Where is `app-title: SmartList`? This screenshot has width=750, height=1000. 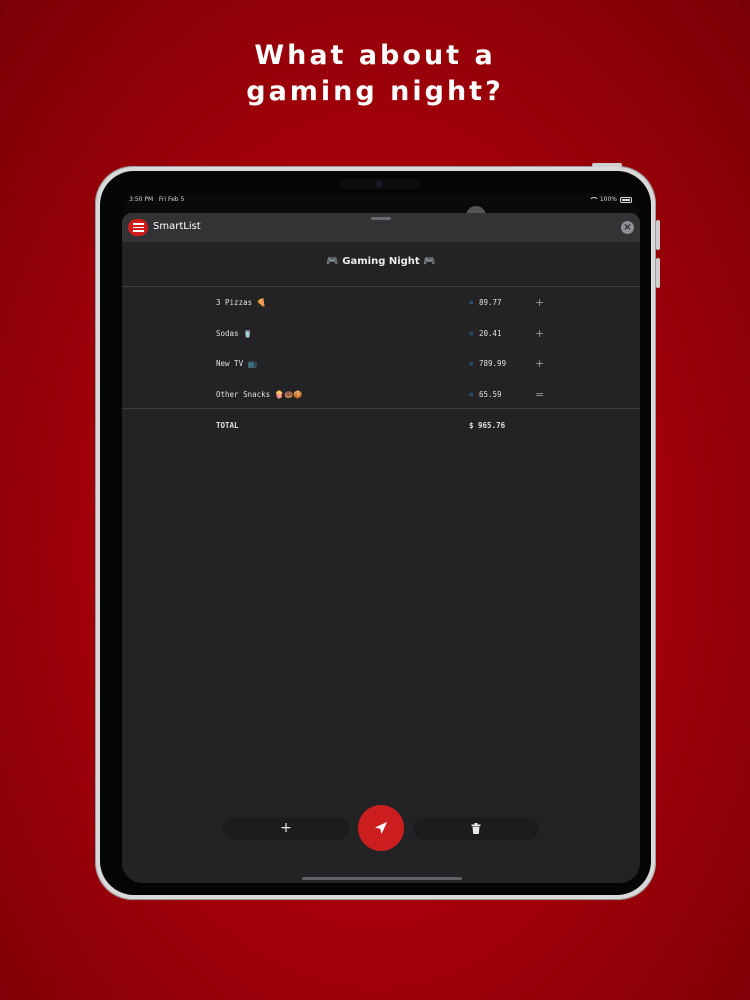
app-title: SmartList is located at coordinates (177, 226).